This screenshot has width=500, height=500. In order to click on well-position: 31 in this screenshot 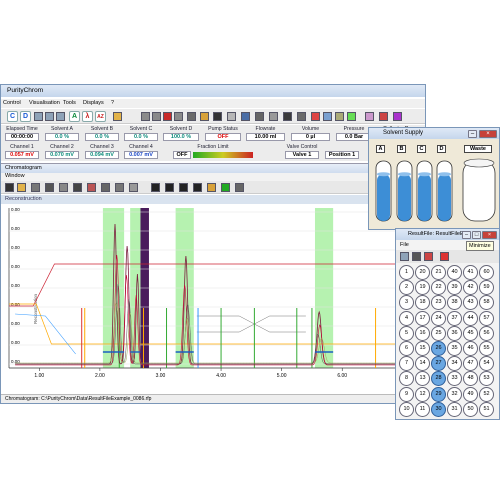, I will do `click(454, 409)`.